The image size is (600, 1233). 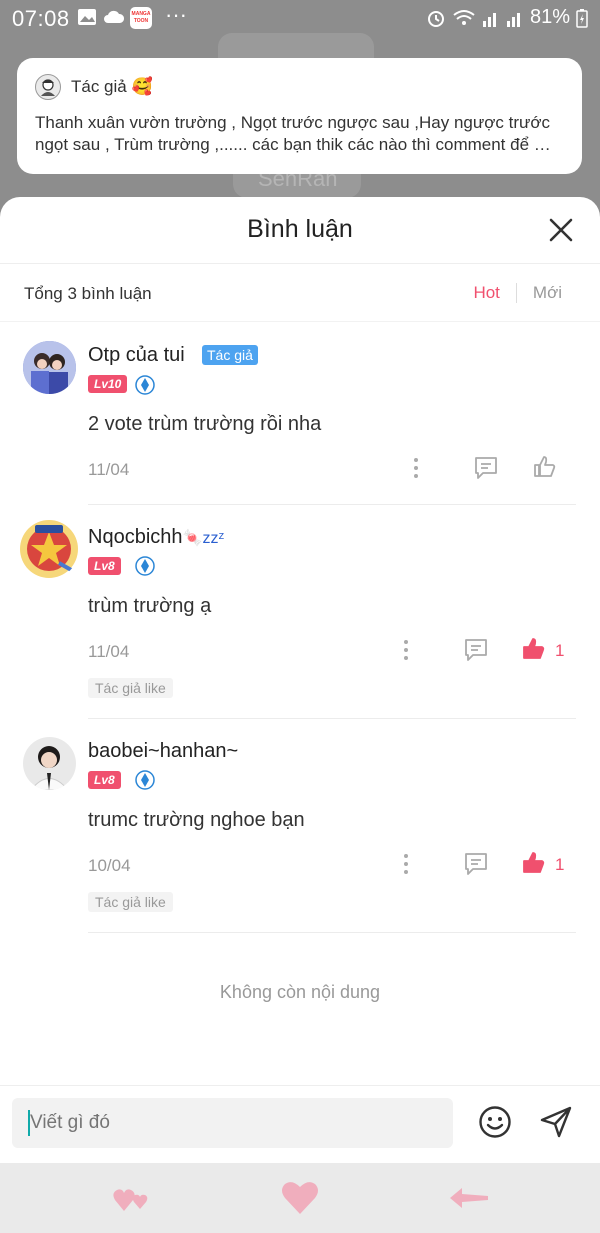 What do you see at coordinates (156, 537) in the screenshot?
I see `comment-username: Nqocbichh🍬zzᶻ` at bounding box center [156, 537].